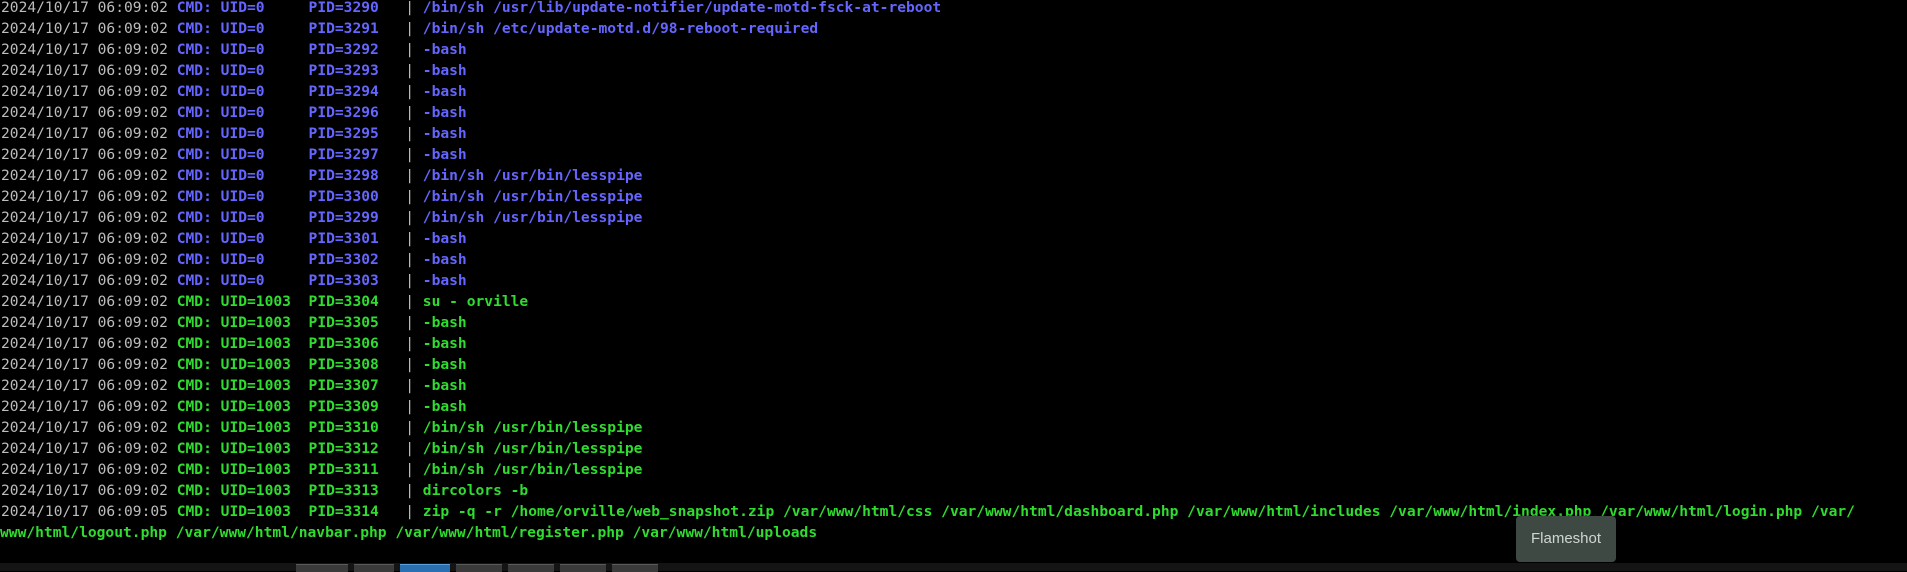 The image size is (1907, 572). Describe the element at coordinates (277, 469) in the screenshot. I see `log-uid-pid: CMD: UID=1003 PID=3311` at that location.